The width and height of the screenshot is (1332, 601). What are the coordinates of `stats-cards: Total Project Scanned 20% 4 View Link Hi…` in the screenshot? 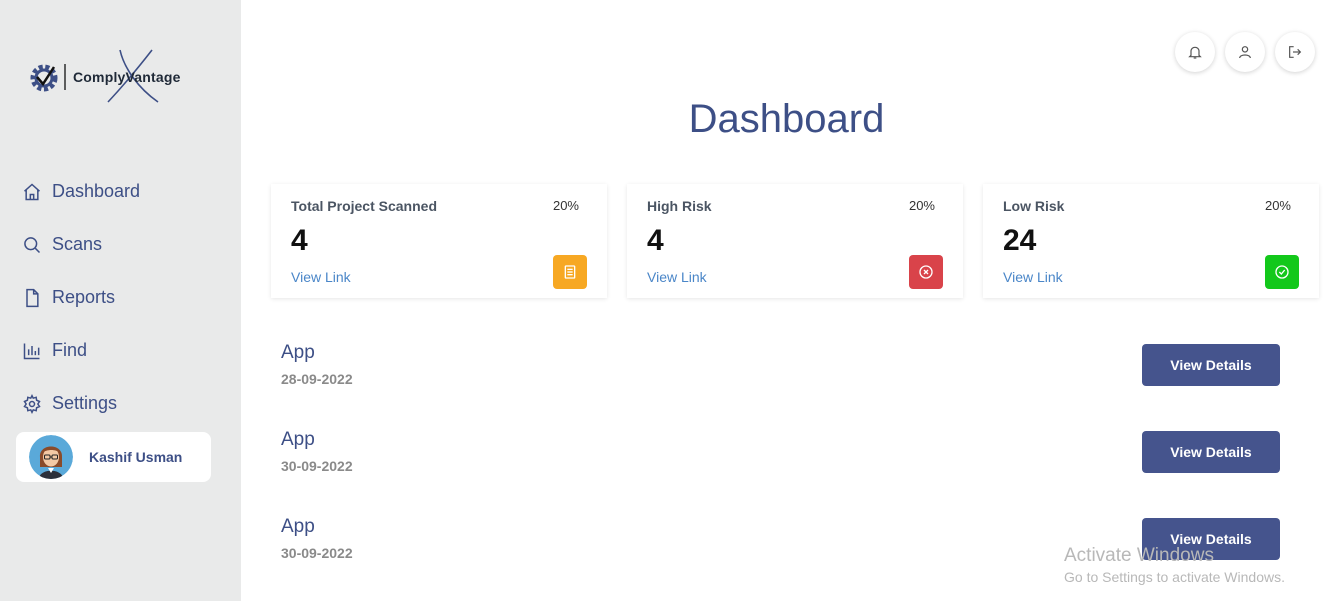 It's located at (795, 241).